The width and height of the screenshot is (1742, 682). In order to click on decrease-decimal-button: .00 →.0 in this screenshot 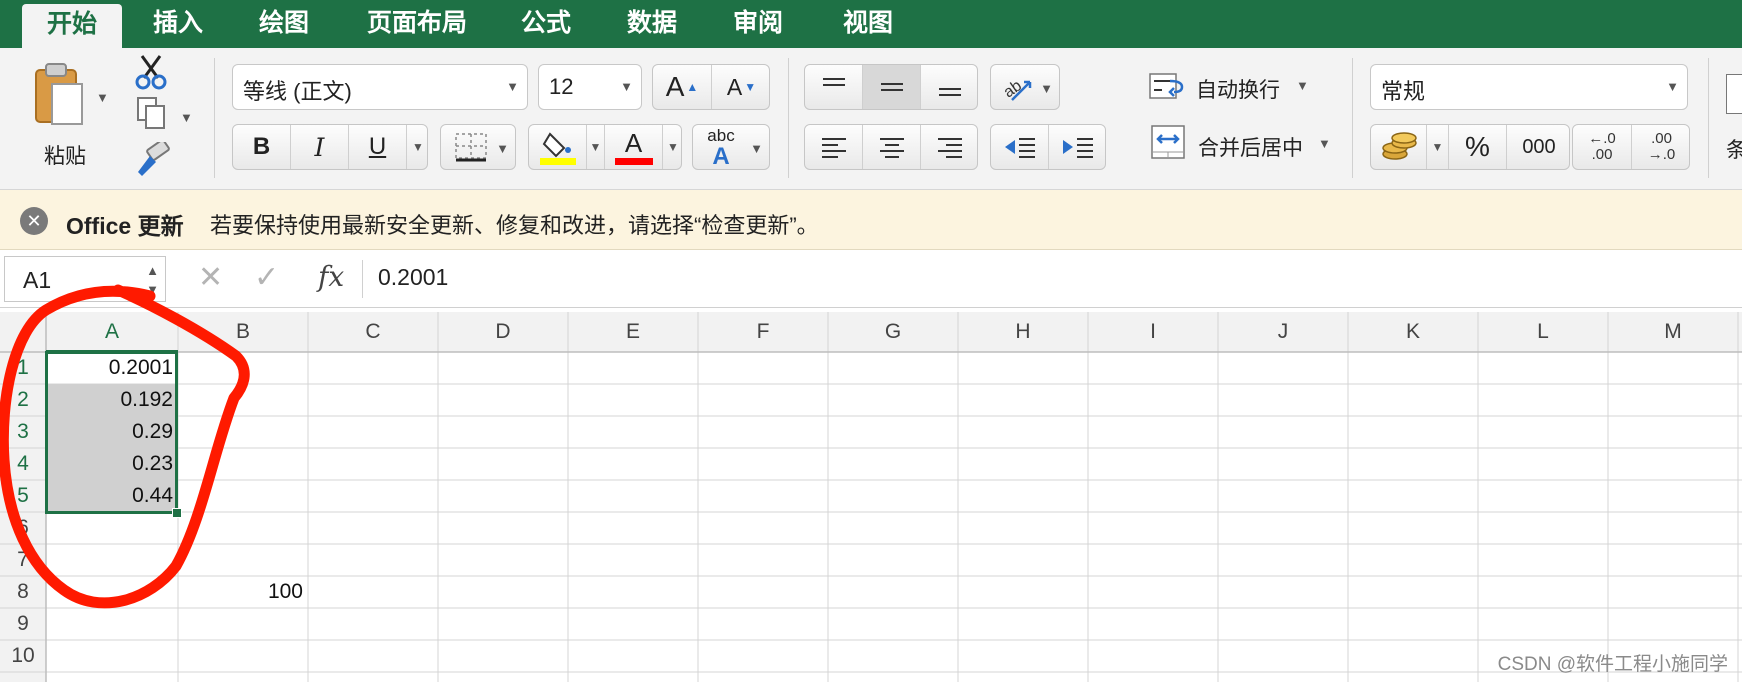, I will do `click(1661, 147)`.